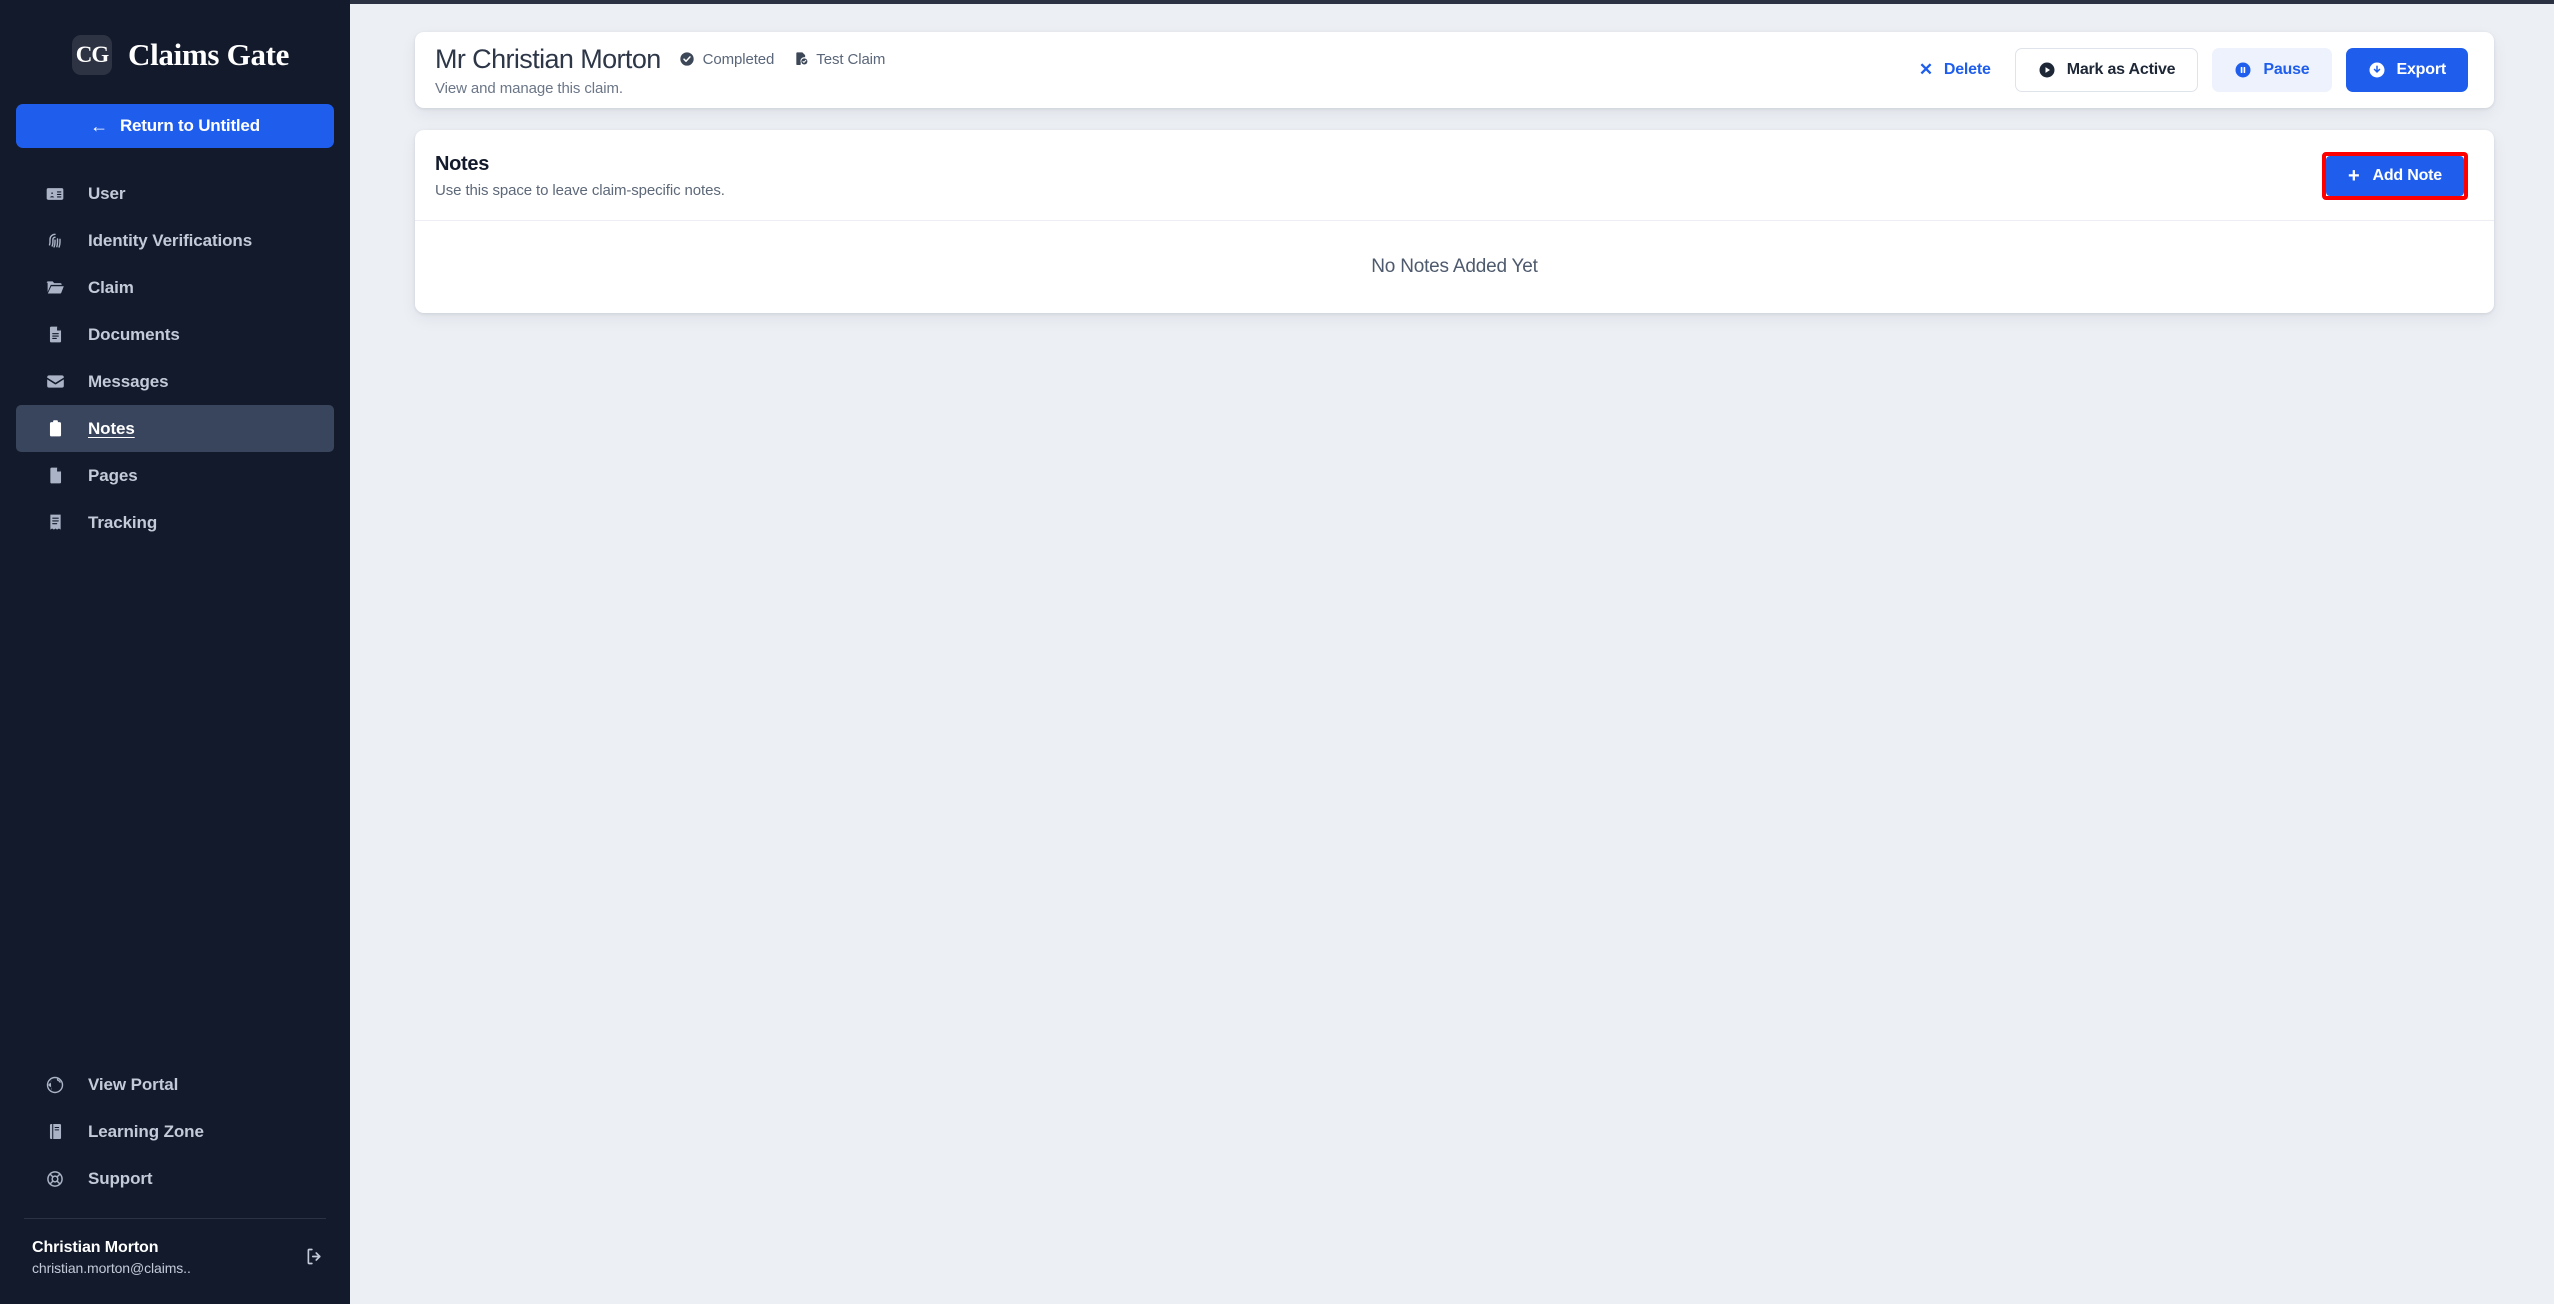 This screenshot has width=2554, height=1304. What do you see at coordinates (175, 428) in the screenshot?
I see `sidebar-item-notes: Notes` at bounding box center [175, 428].